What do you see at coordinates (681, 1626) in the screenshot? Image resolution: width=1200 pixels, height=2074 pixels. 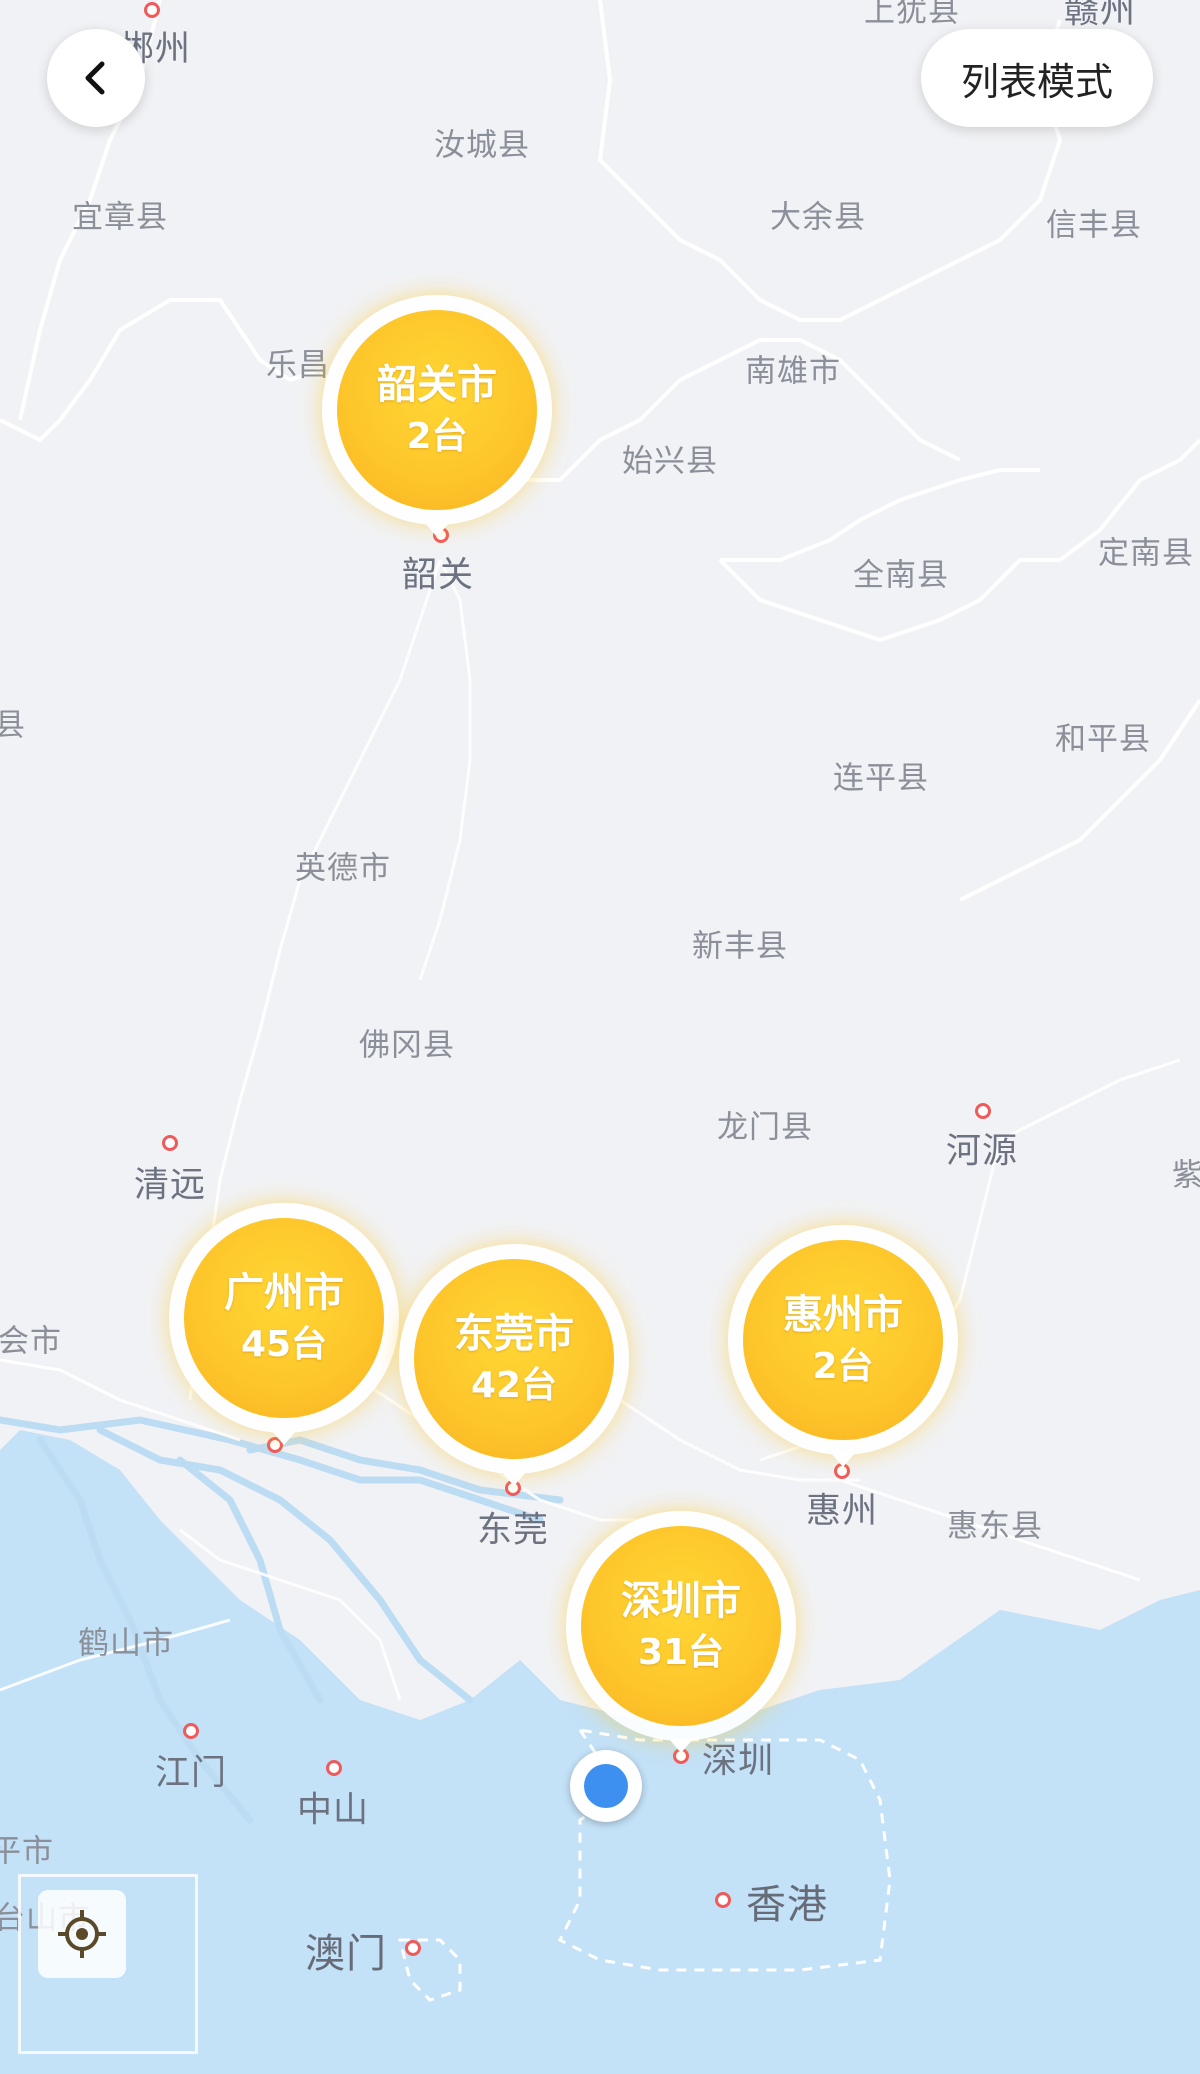 I see `cluster-badge: 深圳市 31台` at bounding box center [681, 1626].